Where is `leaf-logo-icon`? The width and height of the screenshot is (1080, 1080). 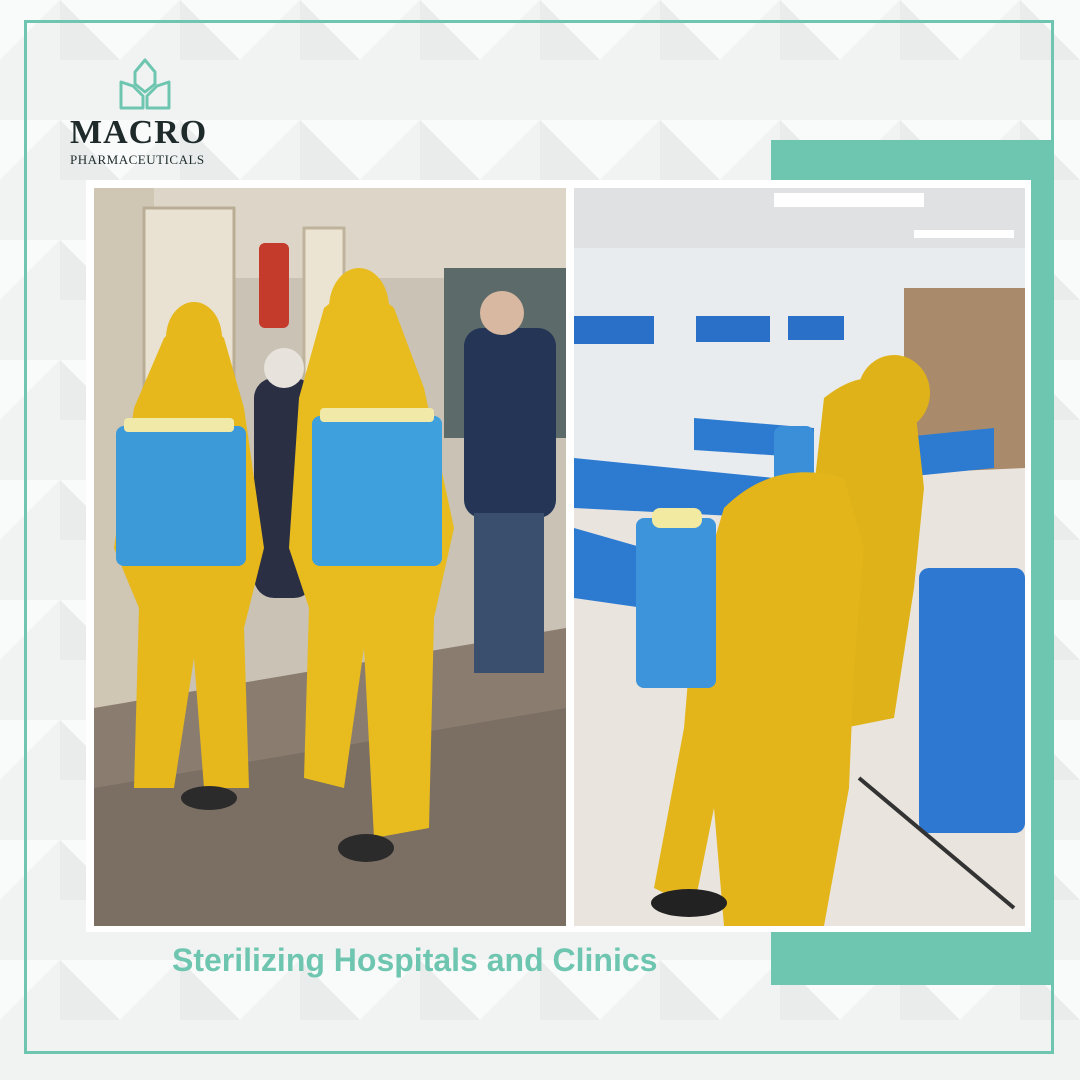 leaf-logo-icon is located at coordinates (145, 84).